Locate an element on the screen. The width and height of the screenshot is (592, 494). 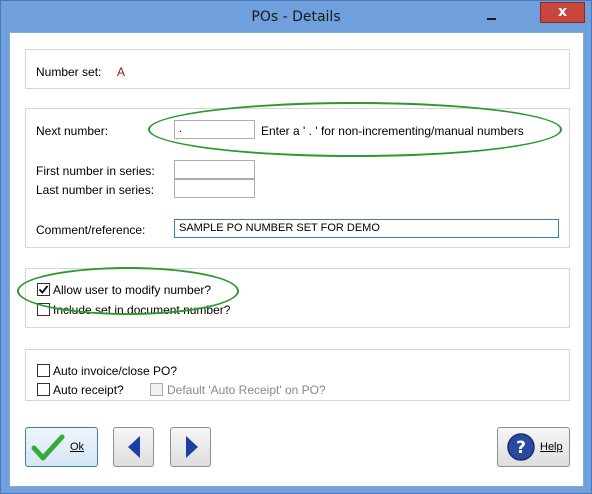
arrow-left-icon is located at coordinates (134, 447).